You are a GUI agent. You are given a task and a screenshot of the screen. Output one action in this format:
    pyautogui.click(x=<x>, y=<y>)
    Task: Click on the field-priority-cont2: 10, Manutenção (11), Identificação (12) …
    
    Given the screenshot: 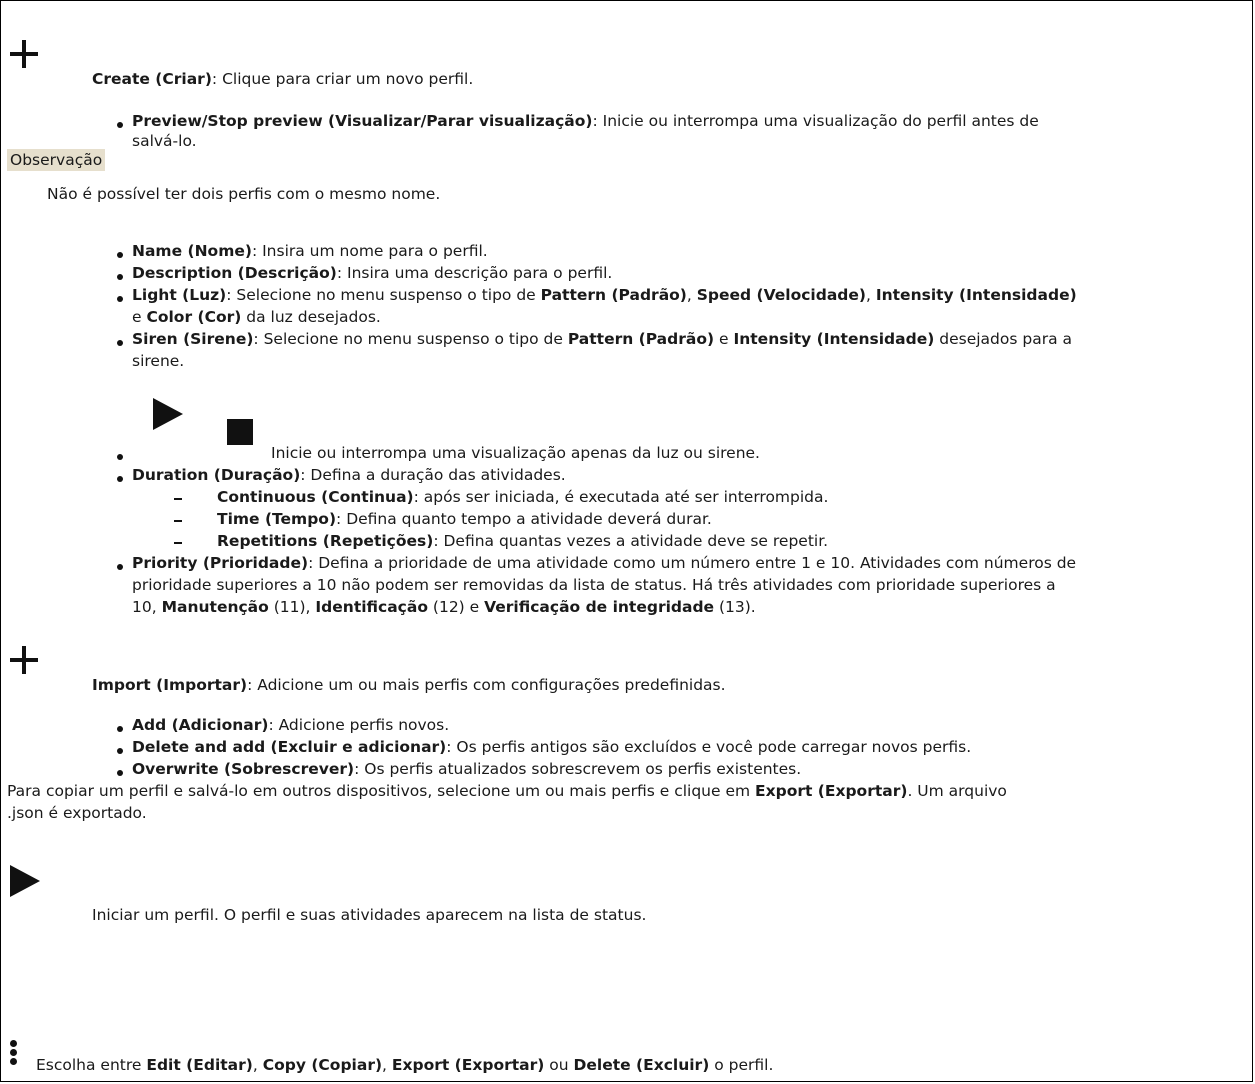 What is the action you would take?
    pyautogui.click(x=444, y=607)
    